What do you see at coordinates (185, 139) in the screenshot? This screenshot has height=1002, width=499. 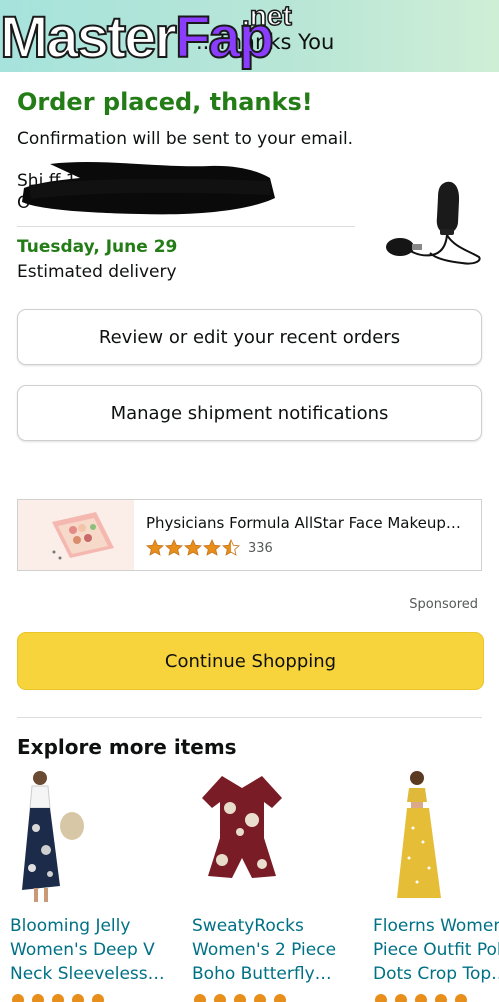 I see `confirmation-text: Confirmation will be sent to your email.` at bounding box center [185, 139].